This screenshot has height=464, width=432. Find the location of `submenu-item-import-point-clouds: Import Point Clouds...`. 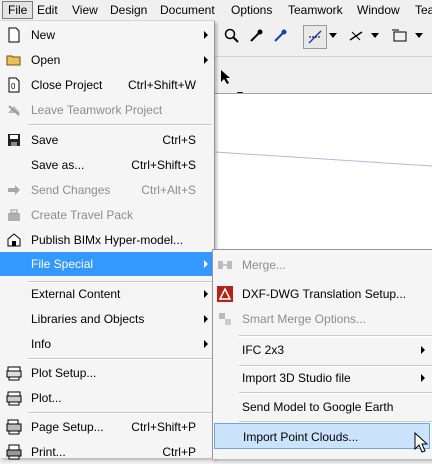

submenu-item-import-point-clouds: Import Point Clouds... is located at coordinates (322, 436).